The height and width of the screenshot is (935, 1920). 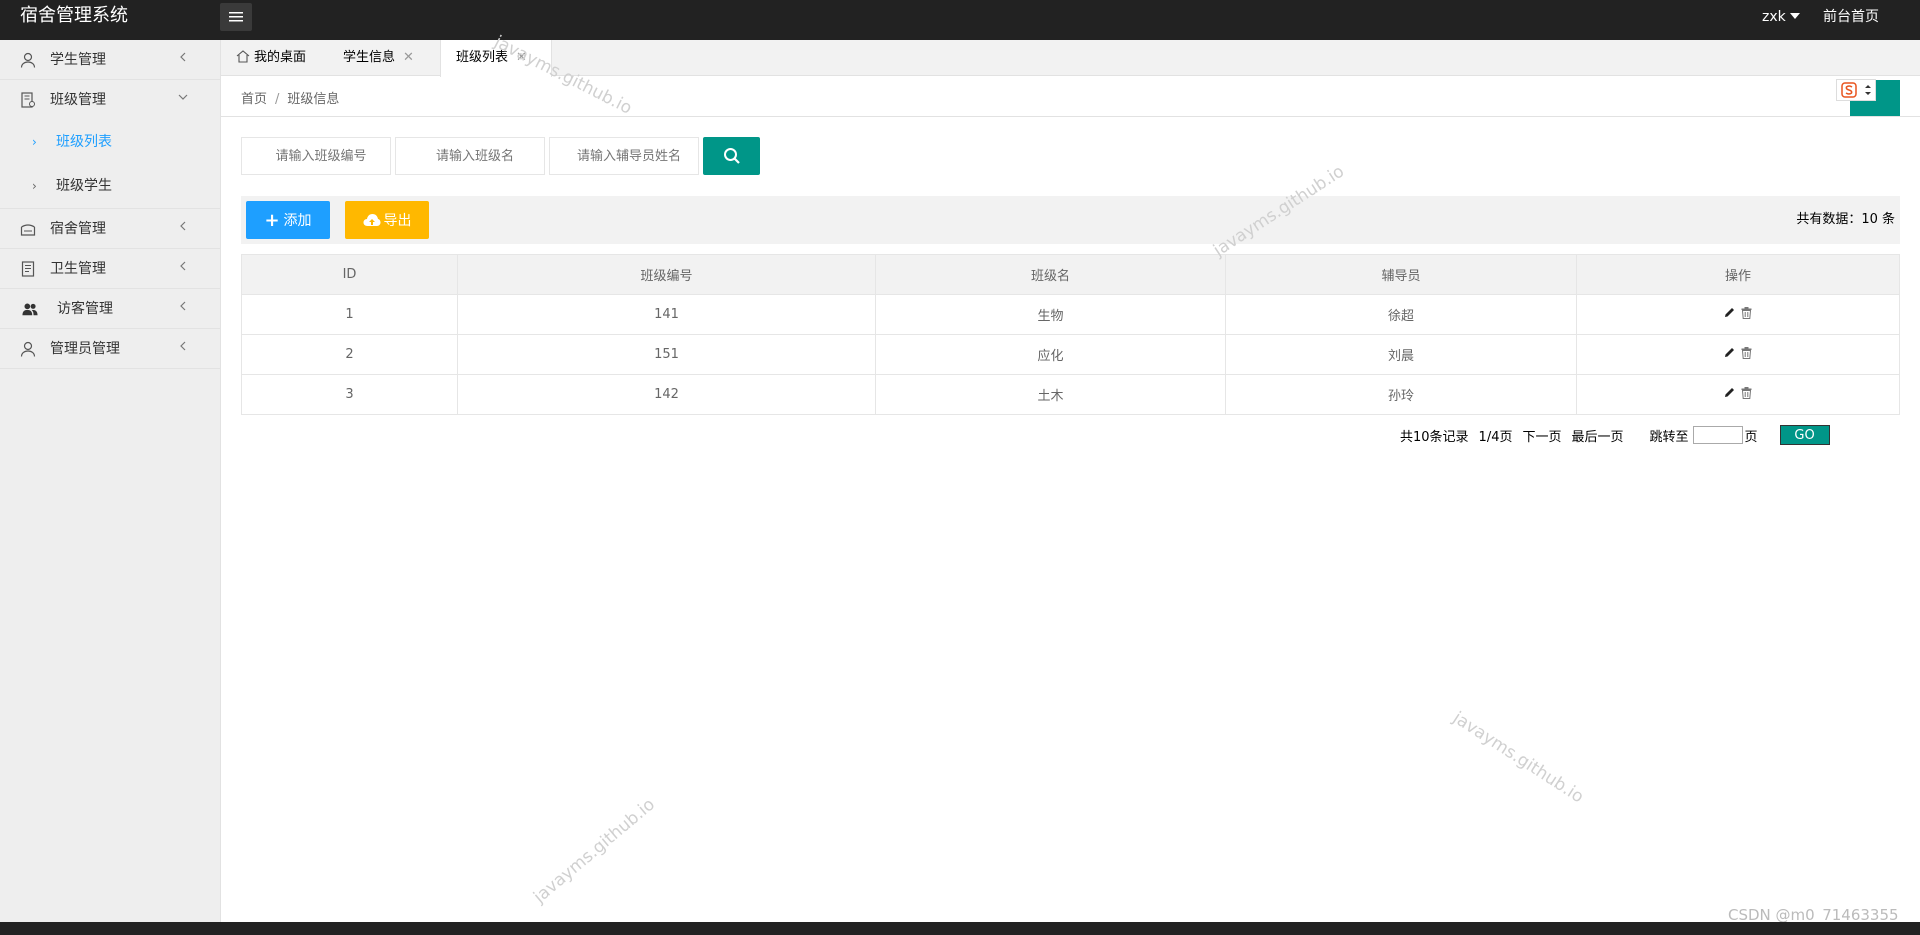 I want to click on app-title: 宿舍管理系统, so click(x=74, y=15).